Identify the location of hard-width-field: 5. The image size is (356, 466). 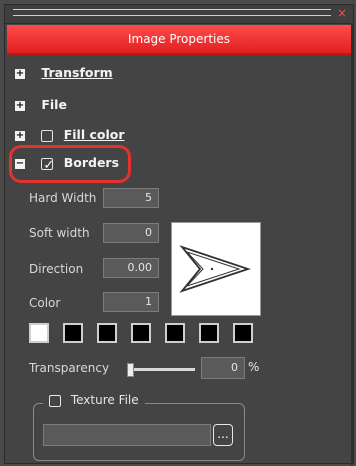
(131, 198).